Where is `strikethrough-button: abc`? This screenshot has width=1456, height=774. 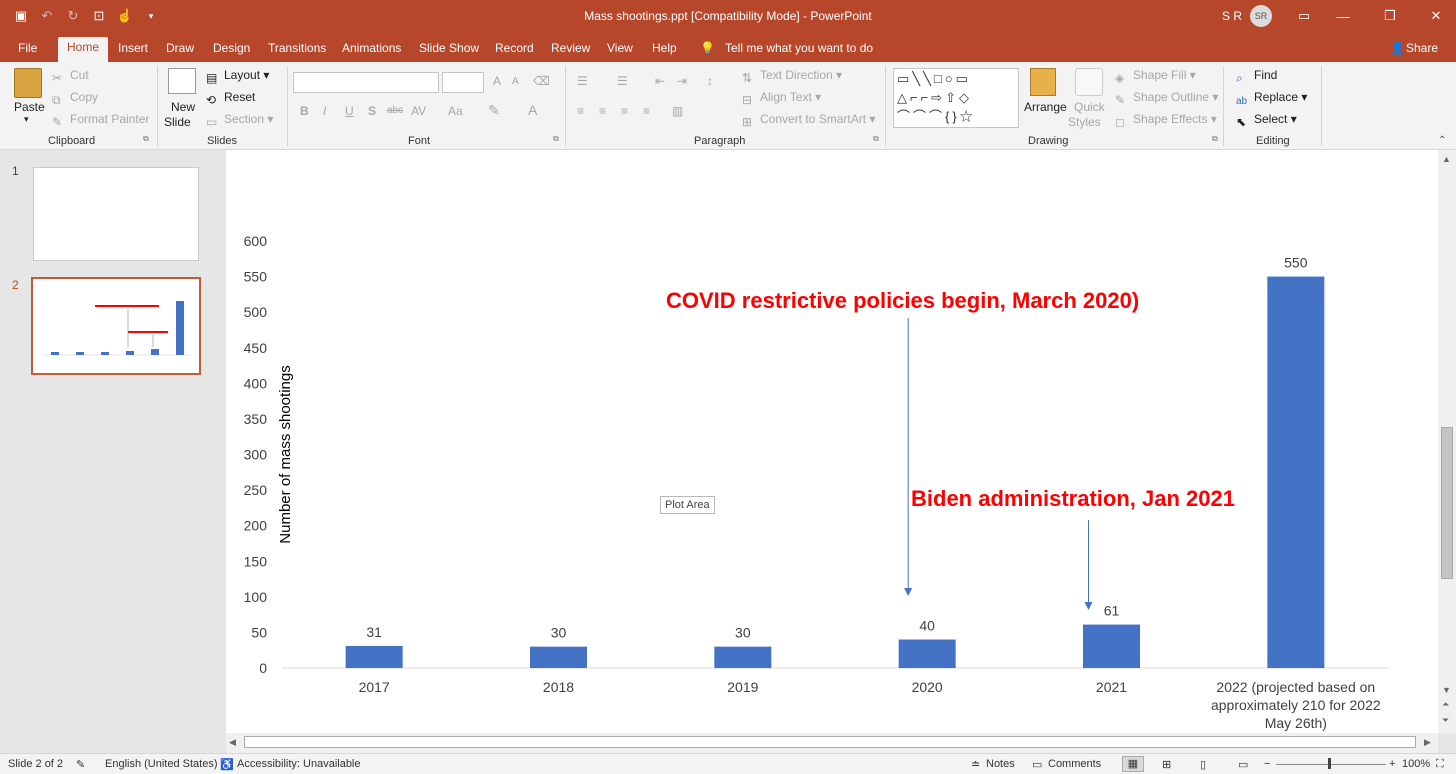
strikethrough-button: abc is located at coordinates (395, 110).